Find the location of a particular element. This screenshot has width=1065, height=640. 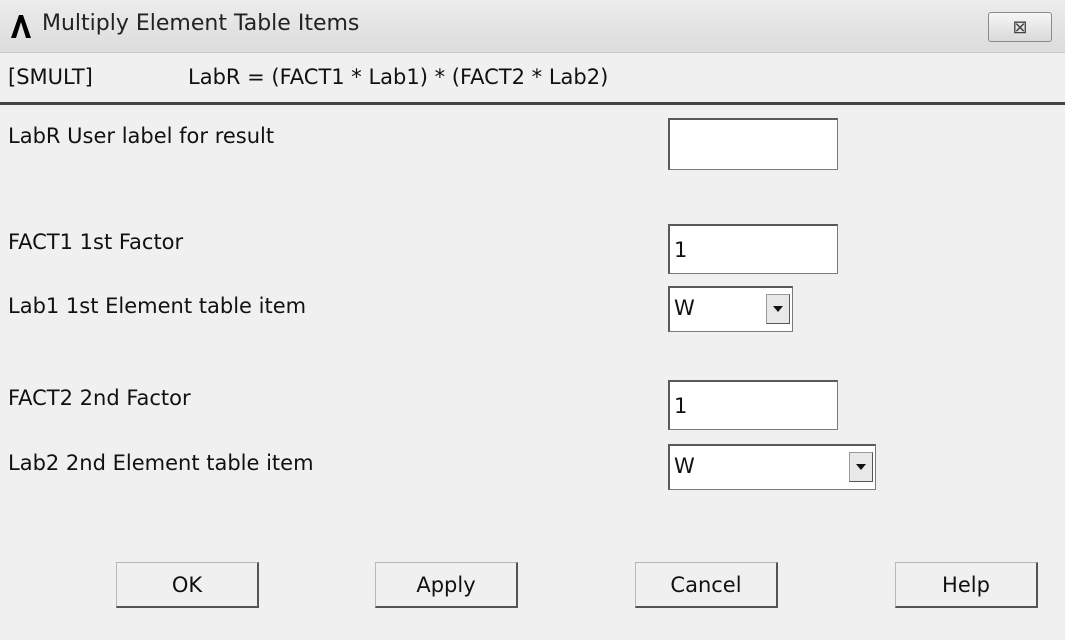

command-formula: LabR = (FACT1 * Lab1) * (FACT2 * Lab2) is located at coordinates (398, 77).